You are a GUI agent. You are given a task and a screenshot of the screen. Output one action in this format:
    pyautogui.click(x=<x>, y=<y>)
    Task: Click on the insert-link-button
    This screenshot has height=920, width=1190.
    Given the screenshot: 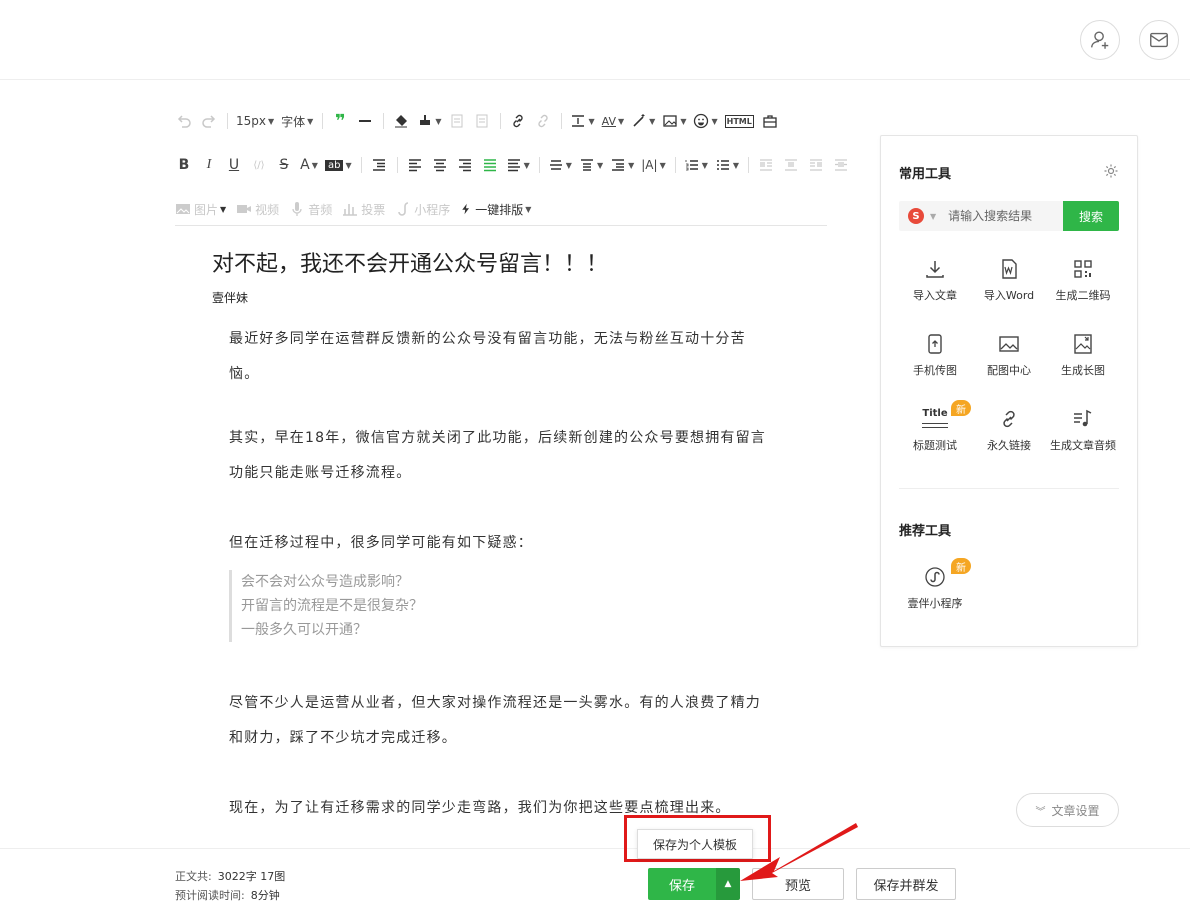 What is the action you would take?
    pyautogui.click(x=518, y=121)
    